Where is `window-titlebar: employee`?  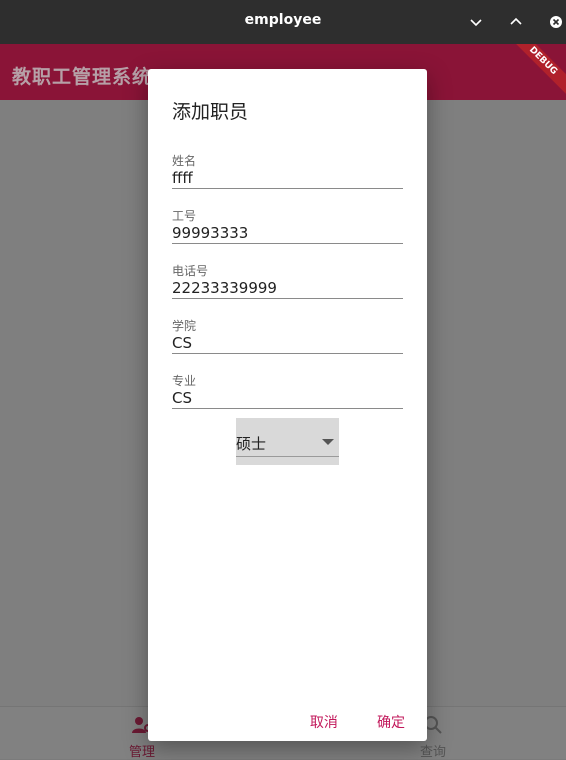 window-titlebar: employee is located at coordinates (283, 22).